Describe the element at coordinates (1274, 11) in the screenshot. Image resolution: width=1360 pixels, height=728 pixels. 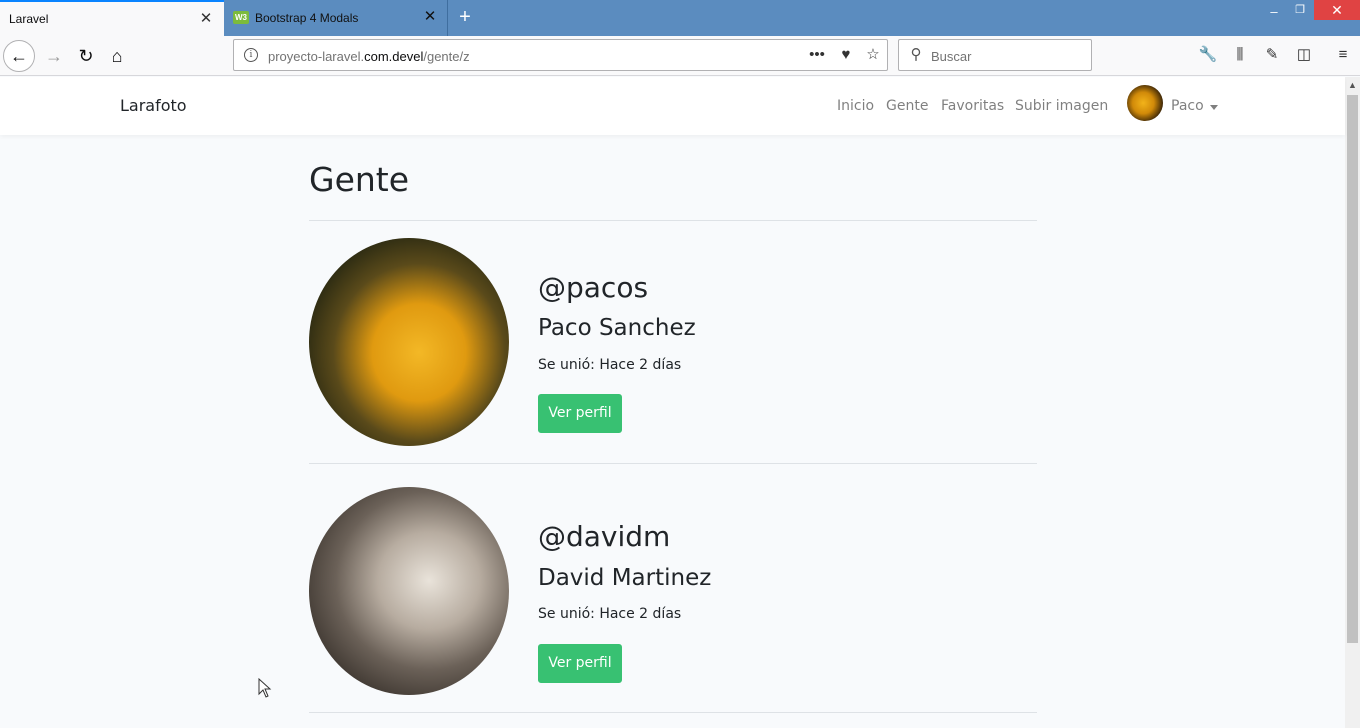
I see `minimize-icon: –` at that location.